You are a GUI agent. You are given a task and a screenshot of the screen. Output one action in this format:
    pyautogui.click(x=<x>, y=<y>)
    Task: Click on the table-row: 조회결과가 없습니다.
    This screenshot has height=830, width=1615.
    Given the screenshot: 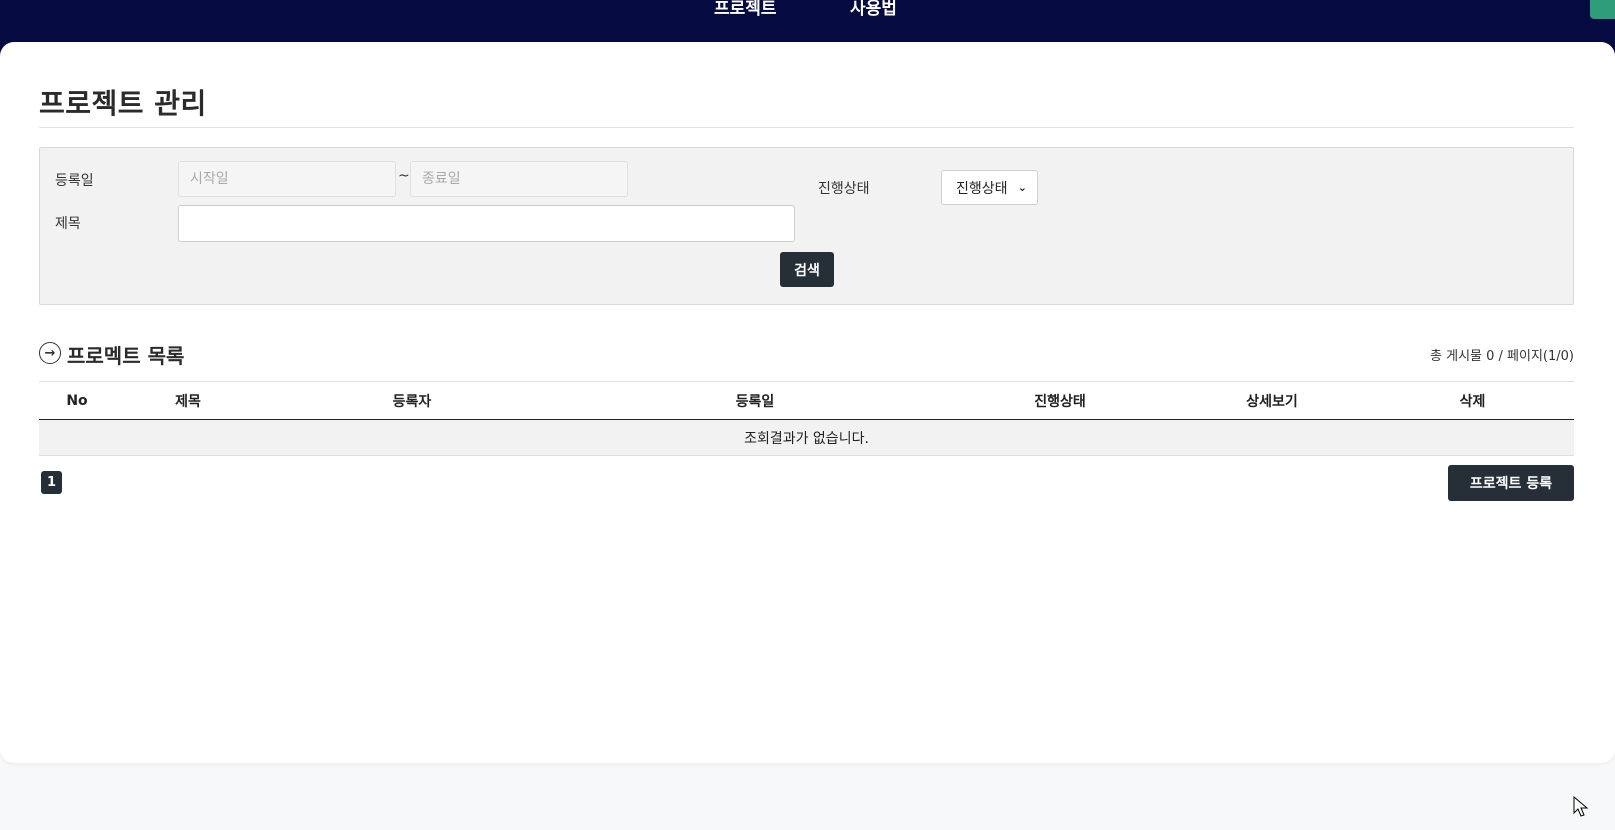 What is the action you would take?
    pyautogui.click(x=806, y=437)
    